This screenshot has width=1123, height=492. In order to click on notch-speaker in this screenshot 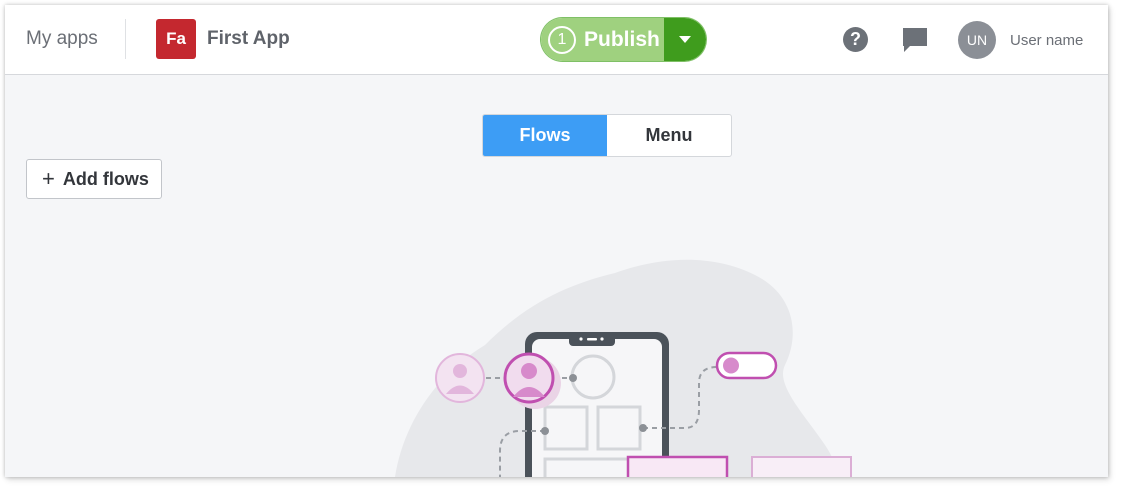, I will do `click(592, 339)`.